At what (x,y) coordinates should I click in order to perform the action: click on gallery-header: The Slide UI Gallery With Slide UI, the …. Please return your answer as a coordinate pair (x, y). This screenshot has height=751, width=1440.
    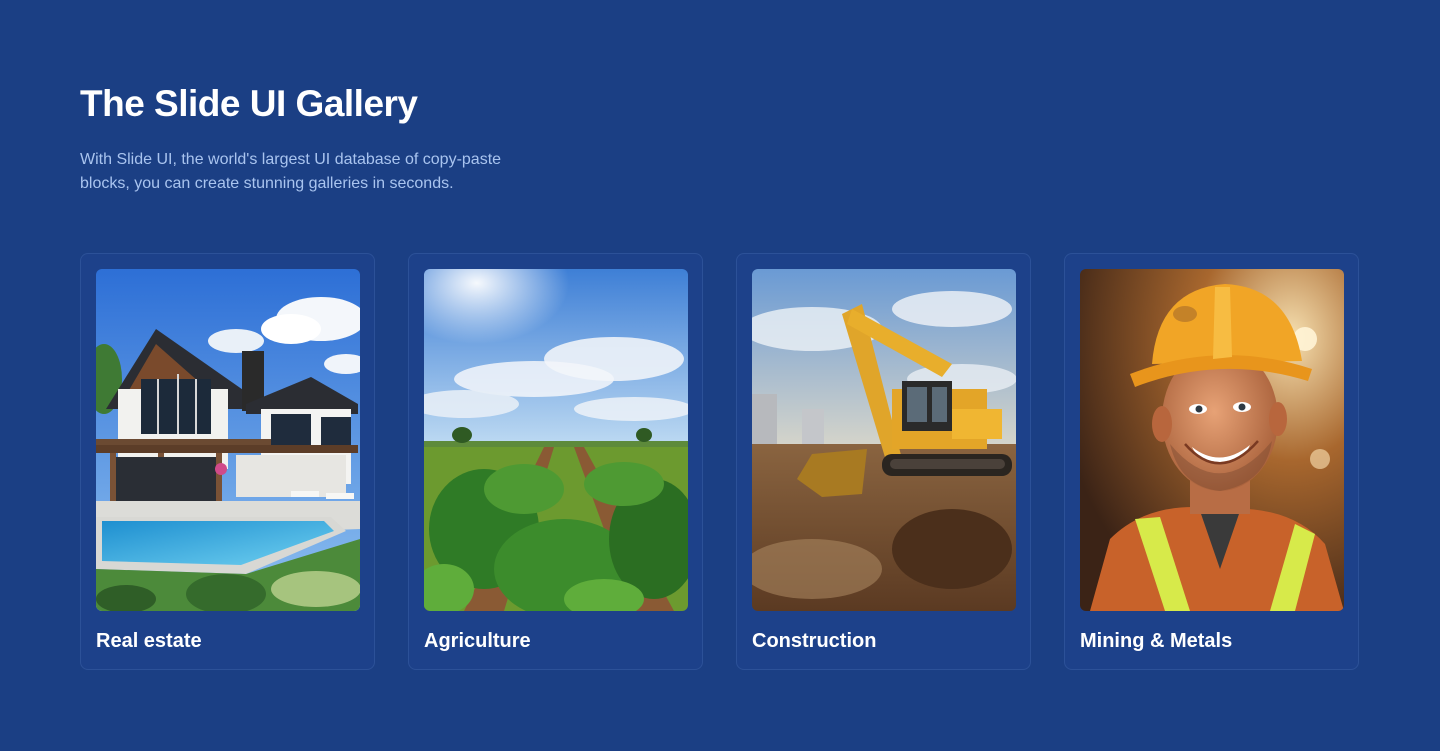
    Looking at the image, I should click on (340, 139).